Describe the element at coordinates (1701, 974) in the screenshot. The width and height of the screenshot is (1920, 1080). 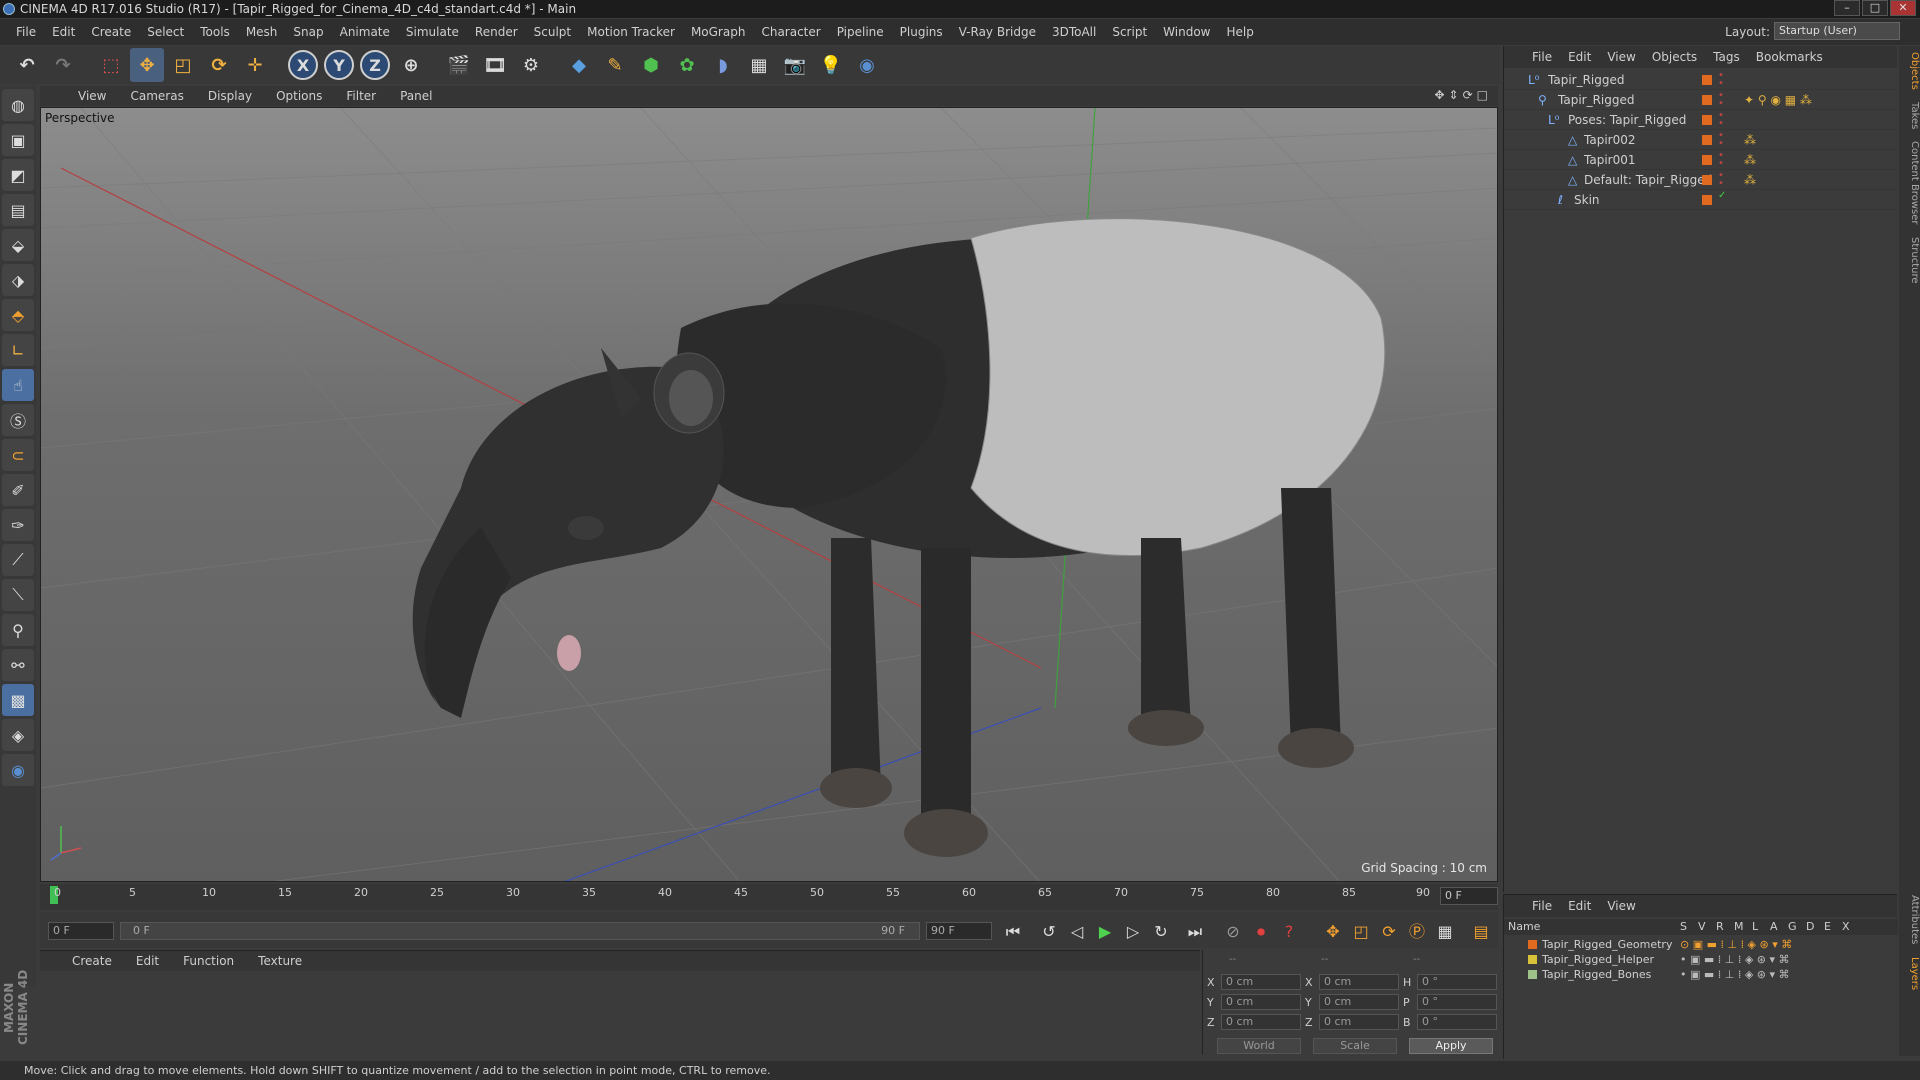
I see `layer-row: Tapir_Rigged_Bones • ▣ ▬ ⁞ ⊥ ⁞ ◈ ⊛ ▾ ⌘` at that location.